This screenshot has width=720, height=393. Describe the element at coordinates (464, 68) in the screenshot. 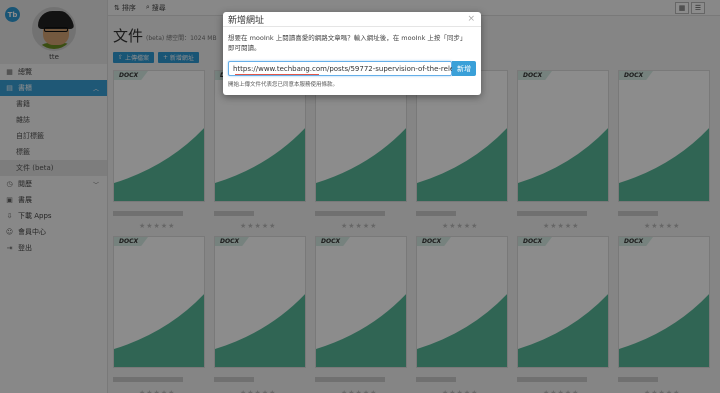

I see `add-button: 新增` at that location.